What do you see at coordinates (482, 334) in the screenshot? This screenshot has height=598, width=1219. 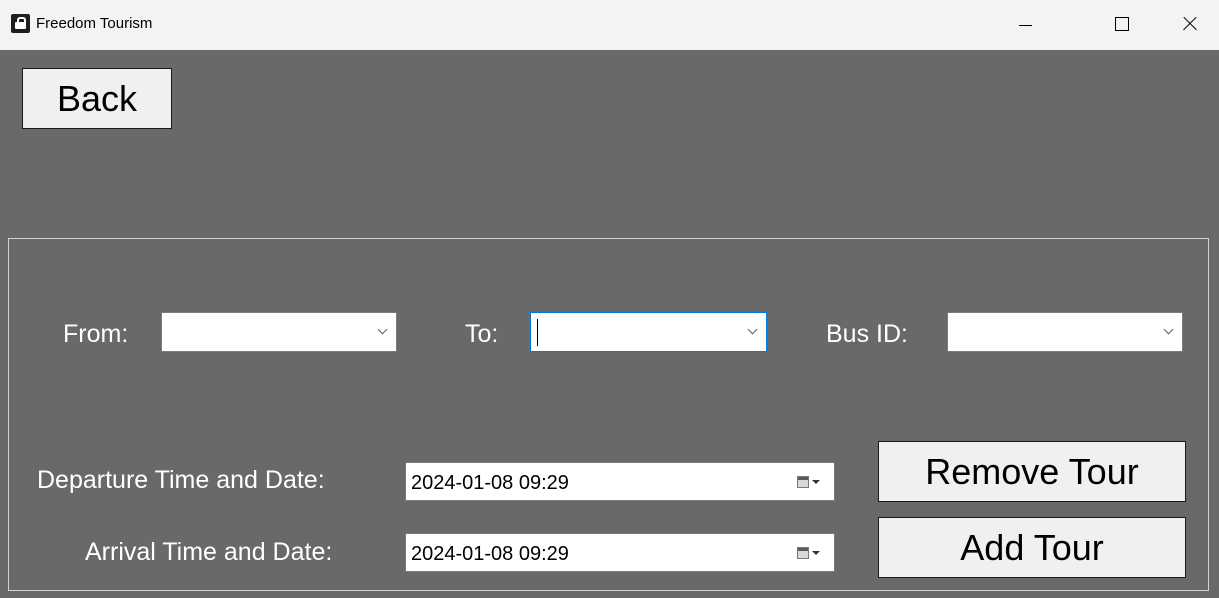 I see `to-label: To:` at bounding box center [482, 334].